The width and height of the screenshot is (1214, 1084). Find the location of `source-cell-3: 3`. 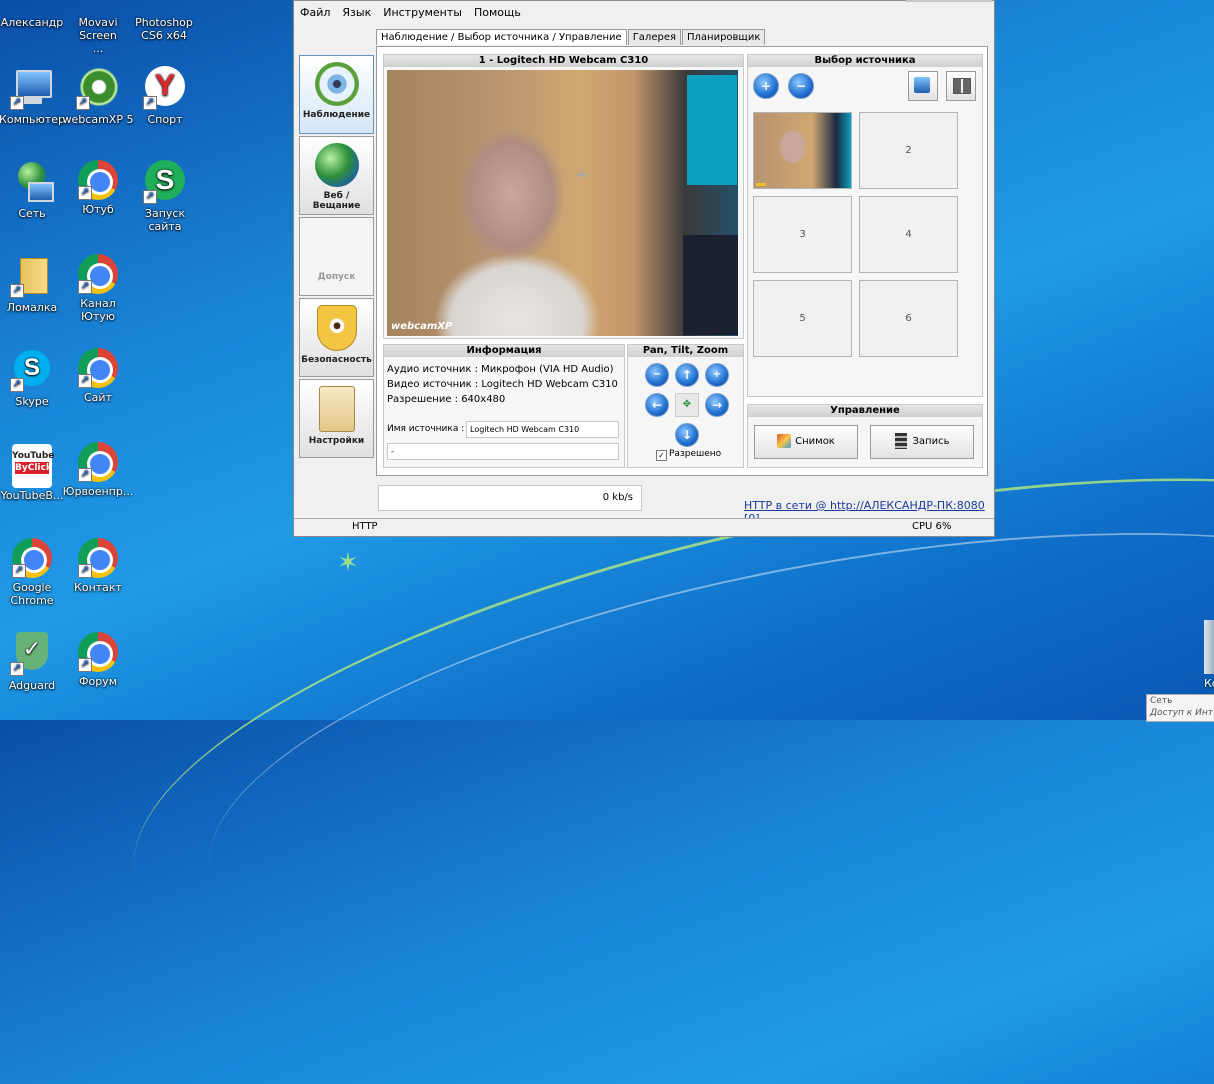

source-cell-3: 3 is located at coordinates (802, 234).